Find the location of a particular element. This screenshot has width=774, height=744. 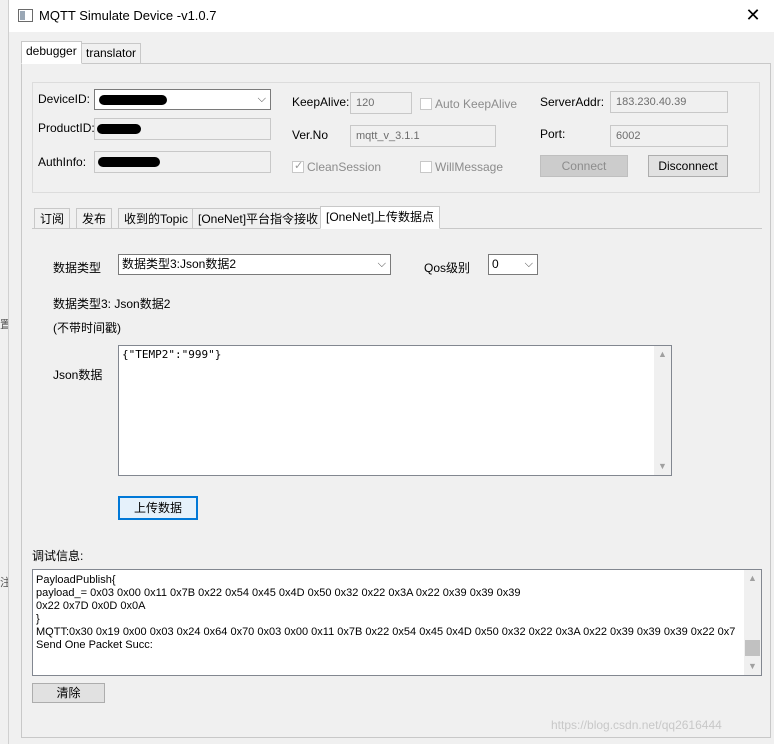

timestamp-note: (不带时间戳) is located at coordinates (87, 328).